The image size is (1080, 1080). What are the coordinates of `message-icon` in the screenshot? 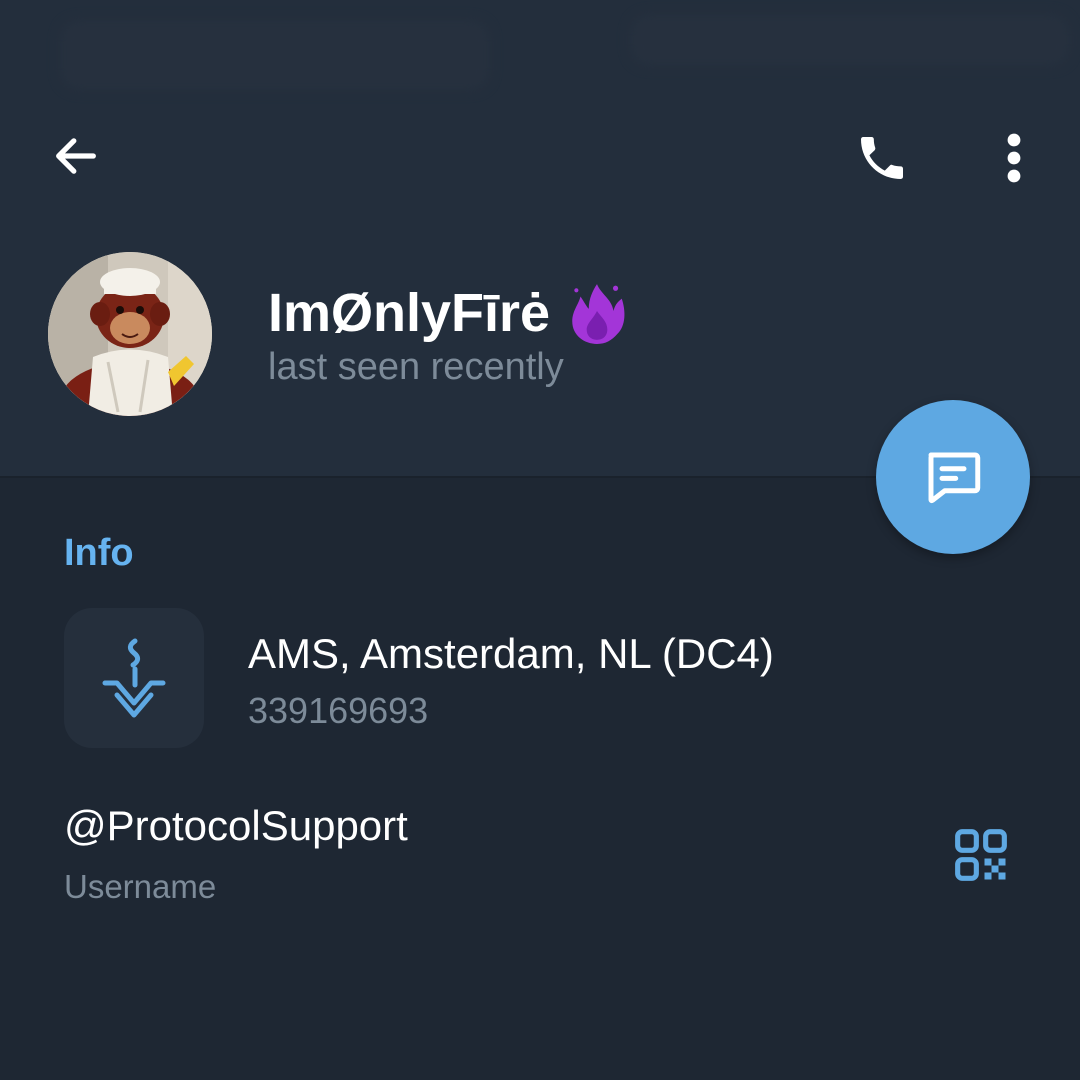 It's located at (954, 478).